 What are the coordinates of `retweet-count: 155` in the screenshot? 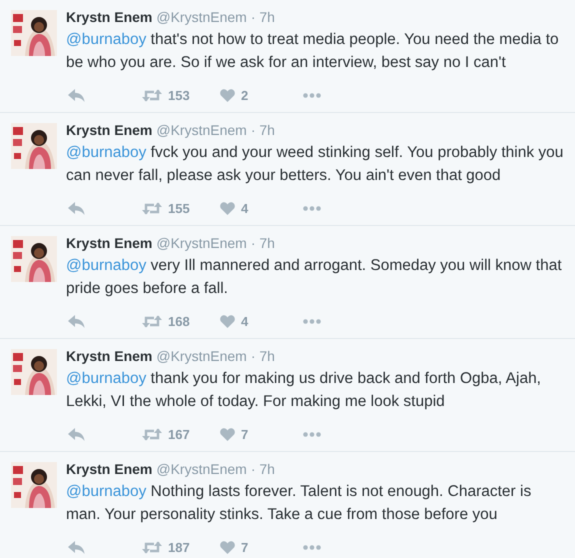 It's located at (179, 208).